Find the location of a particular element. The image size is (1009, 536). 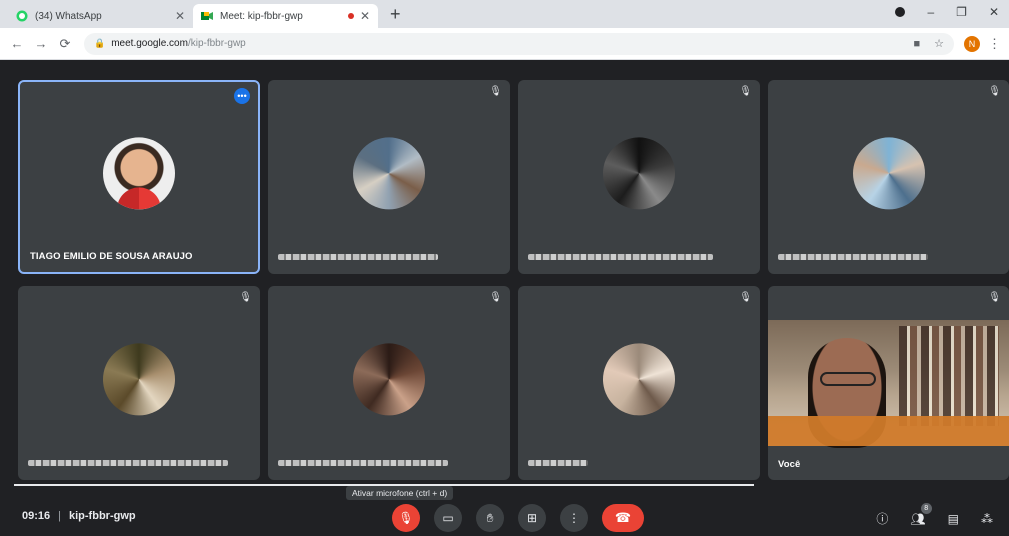

profile-avatar: N is located at coordinates (972, 43).